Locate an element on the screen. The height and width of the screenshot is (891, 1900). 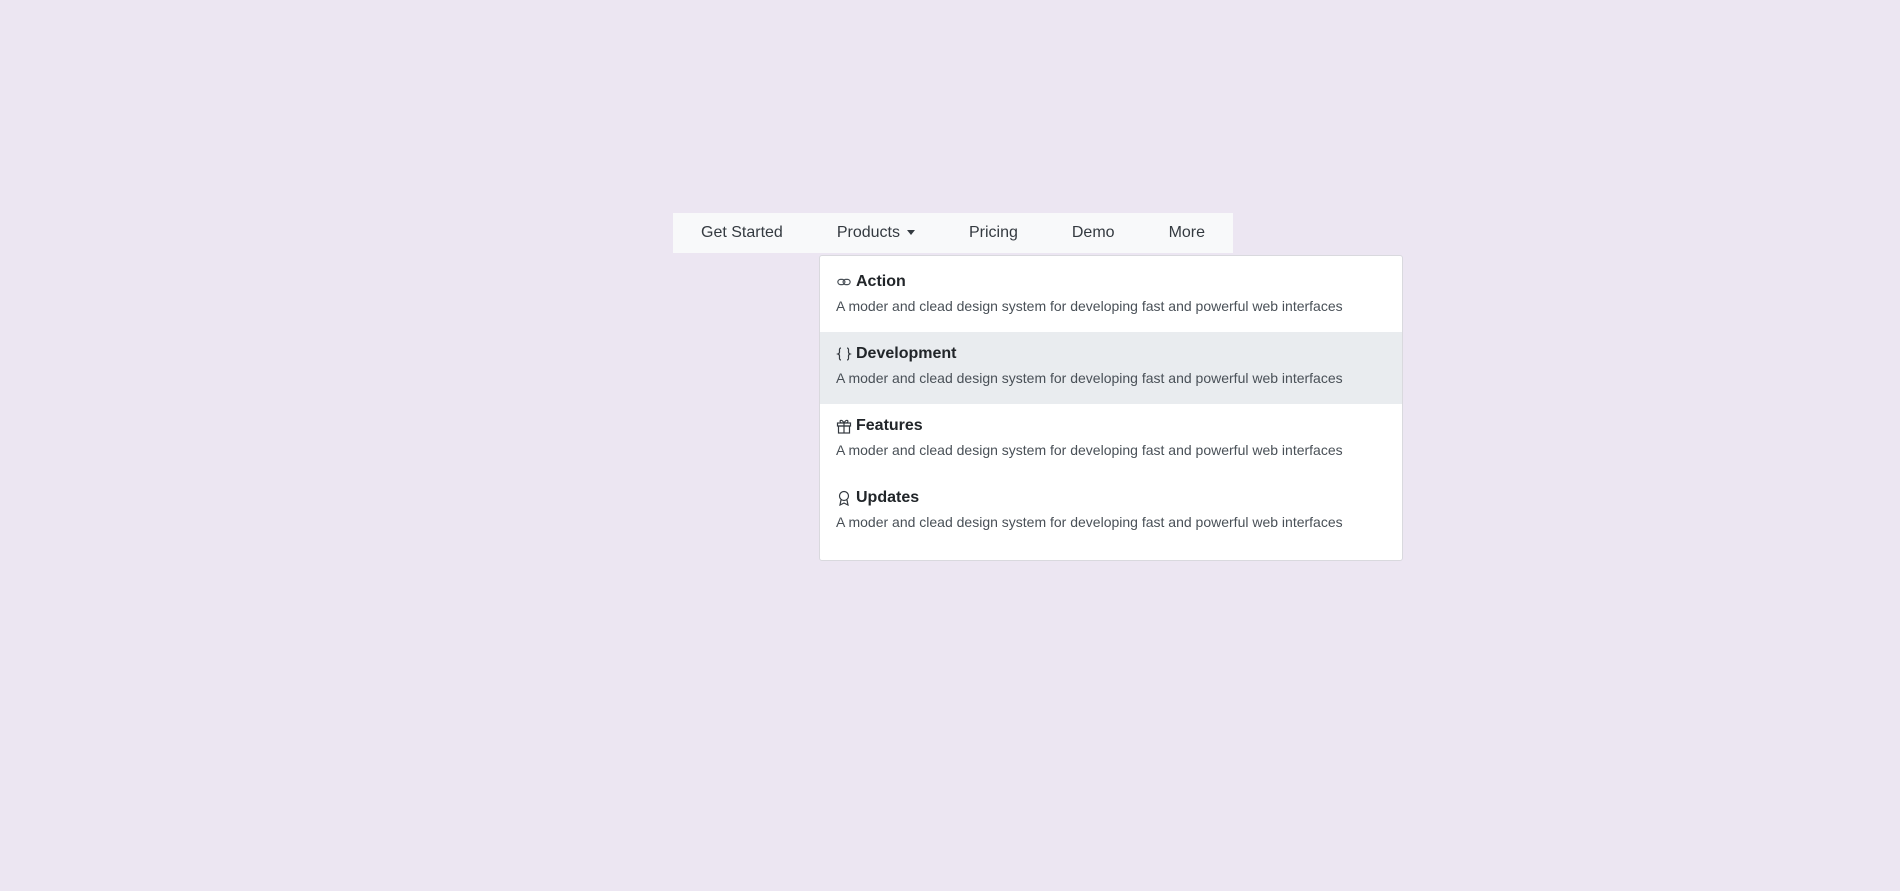
nav-pricing-label: Pricing is located at coordinates (993, 232).